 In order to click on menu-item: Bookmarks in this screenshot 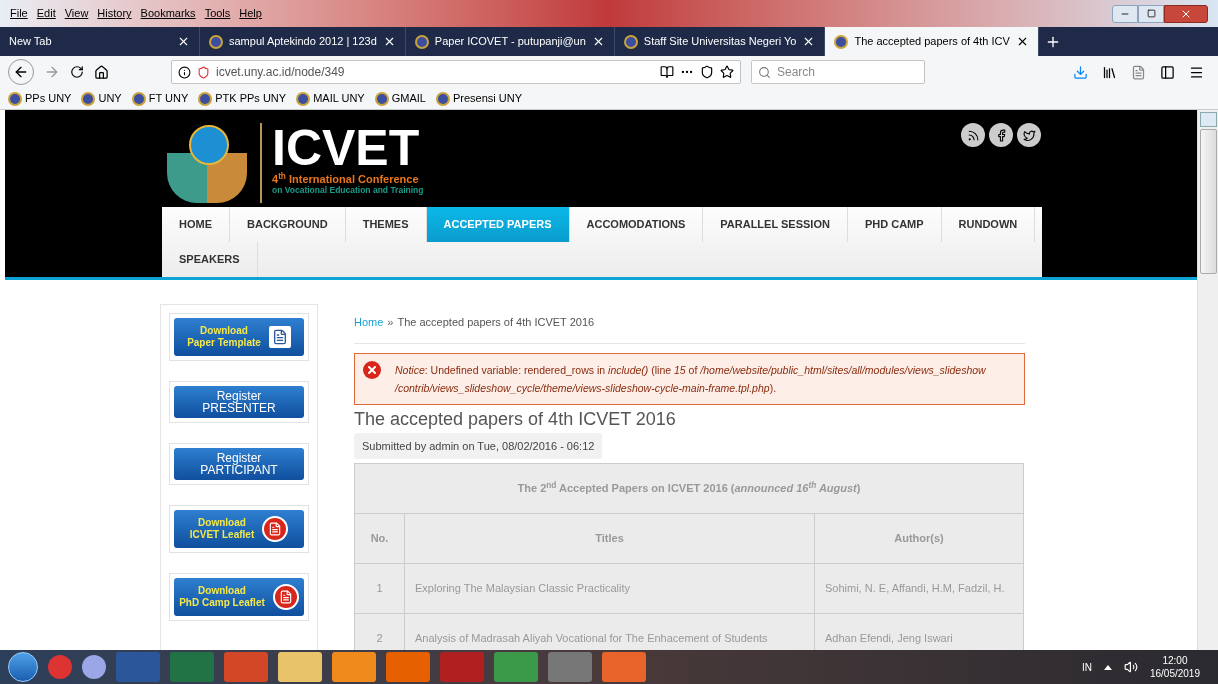, I will do `click(168, 13)`.